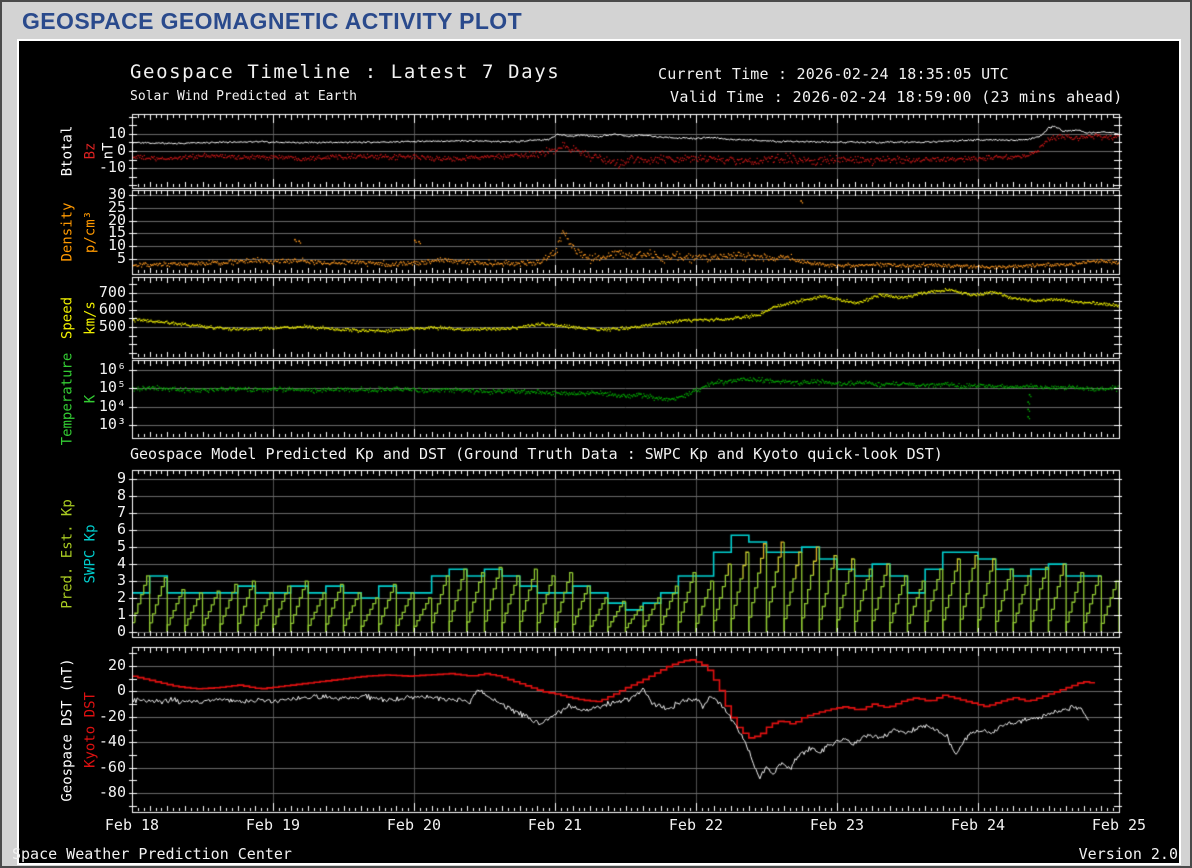 The image size is (1192, 868). I want to click on y-tick-label-kp: 0, so click(121, 630).